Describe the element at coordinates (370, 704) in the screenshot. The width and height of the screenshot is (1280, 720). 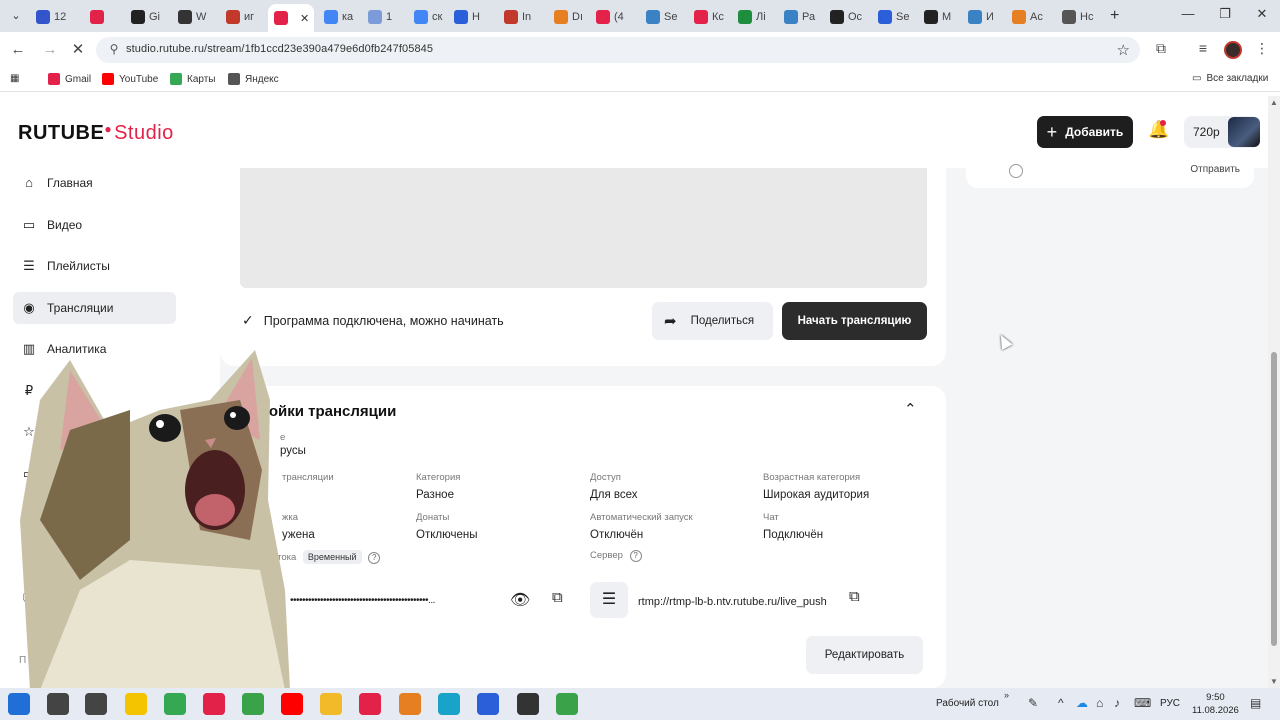
I see `wps-icon` at that location.